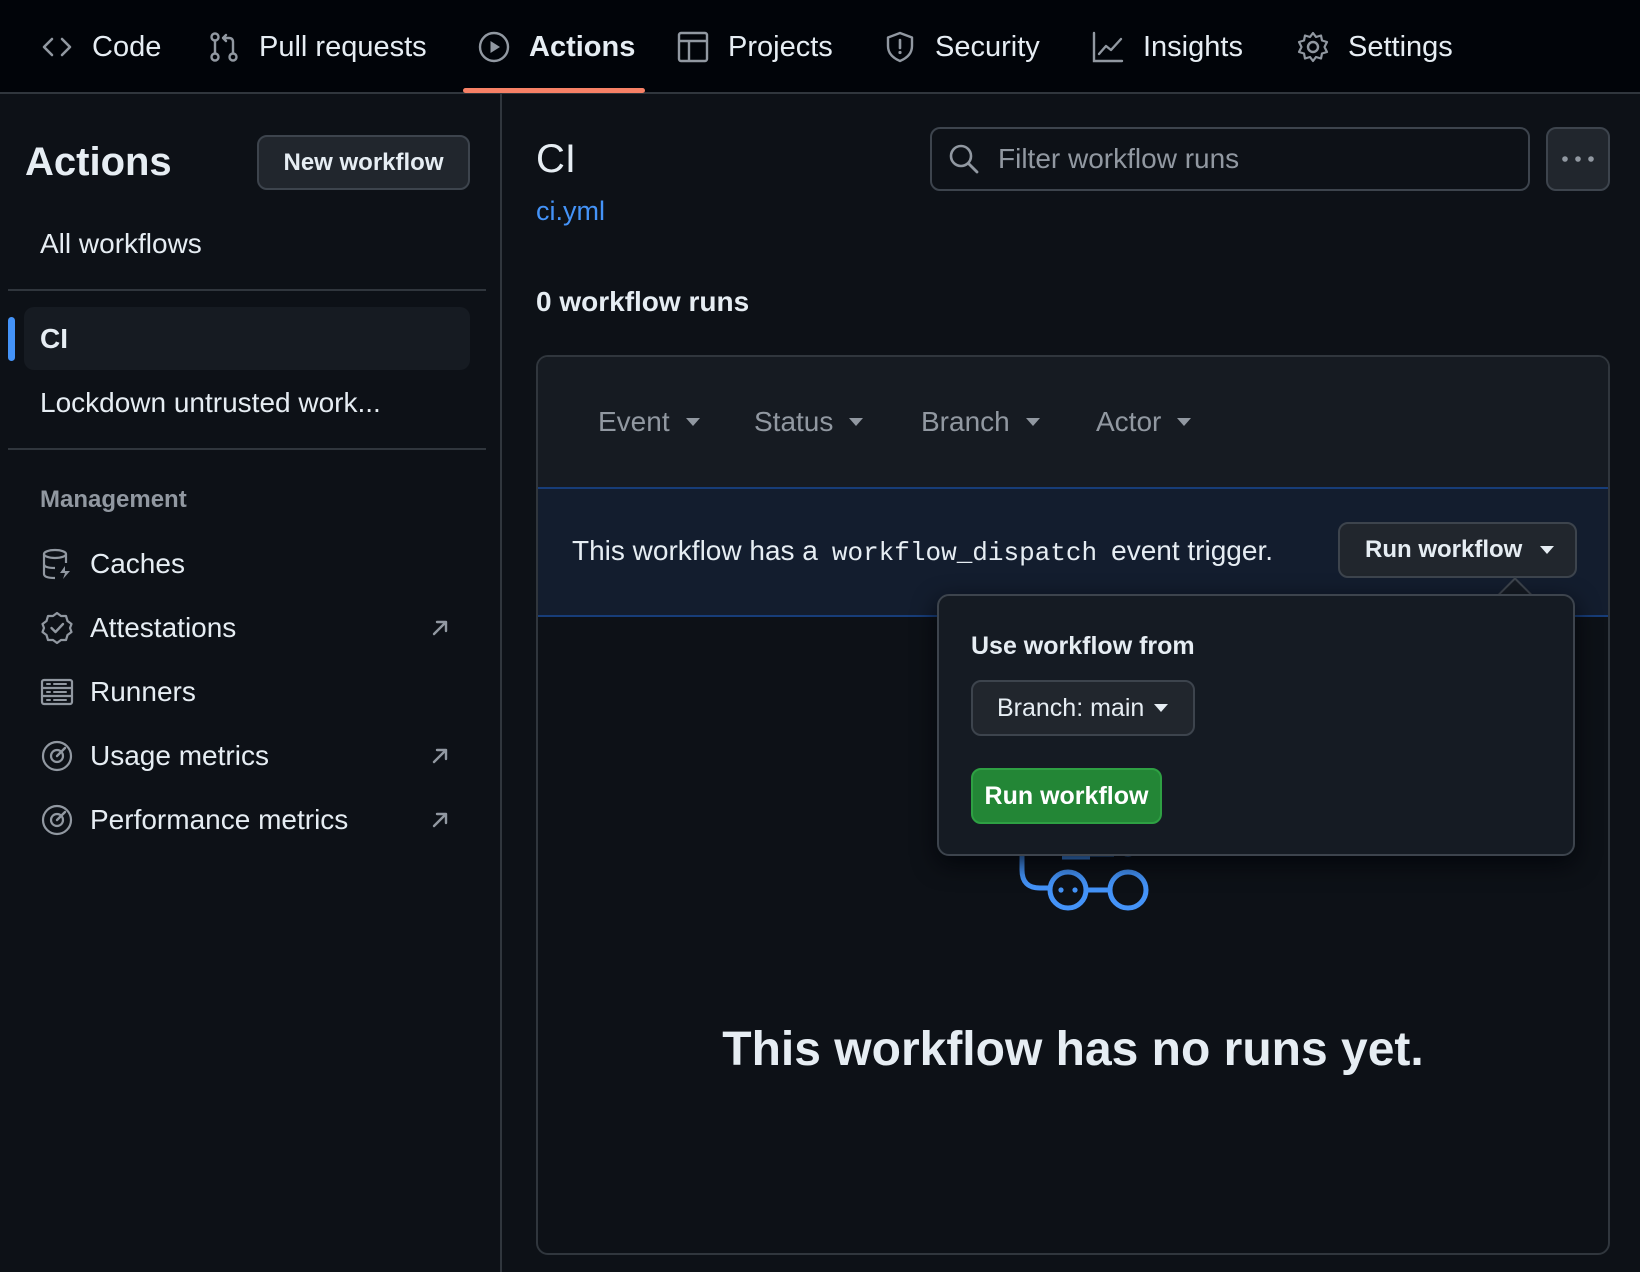 This screenshot has height=1272, width=1640. Describe the element at coordinates (1193, 46) in the screenshot. I see `tab-insights-label: Insights` at that location.